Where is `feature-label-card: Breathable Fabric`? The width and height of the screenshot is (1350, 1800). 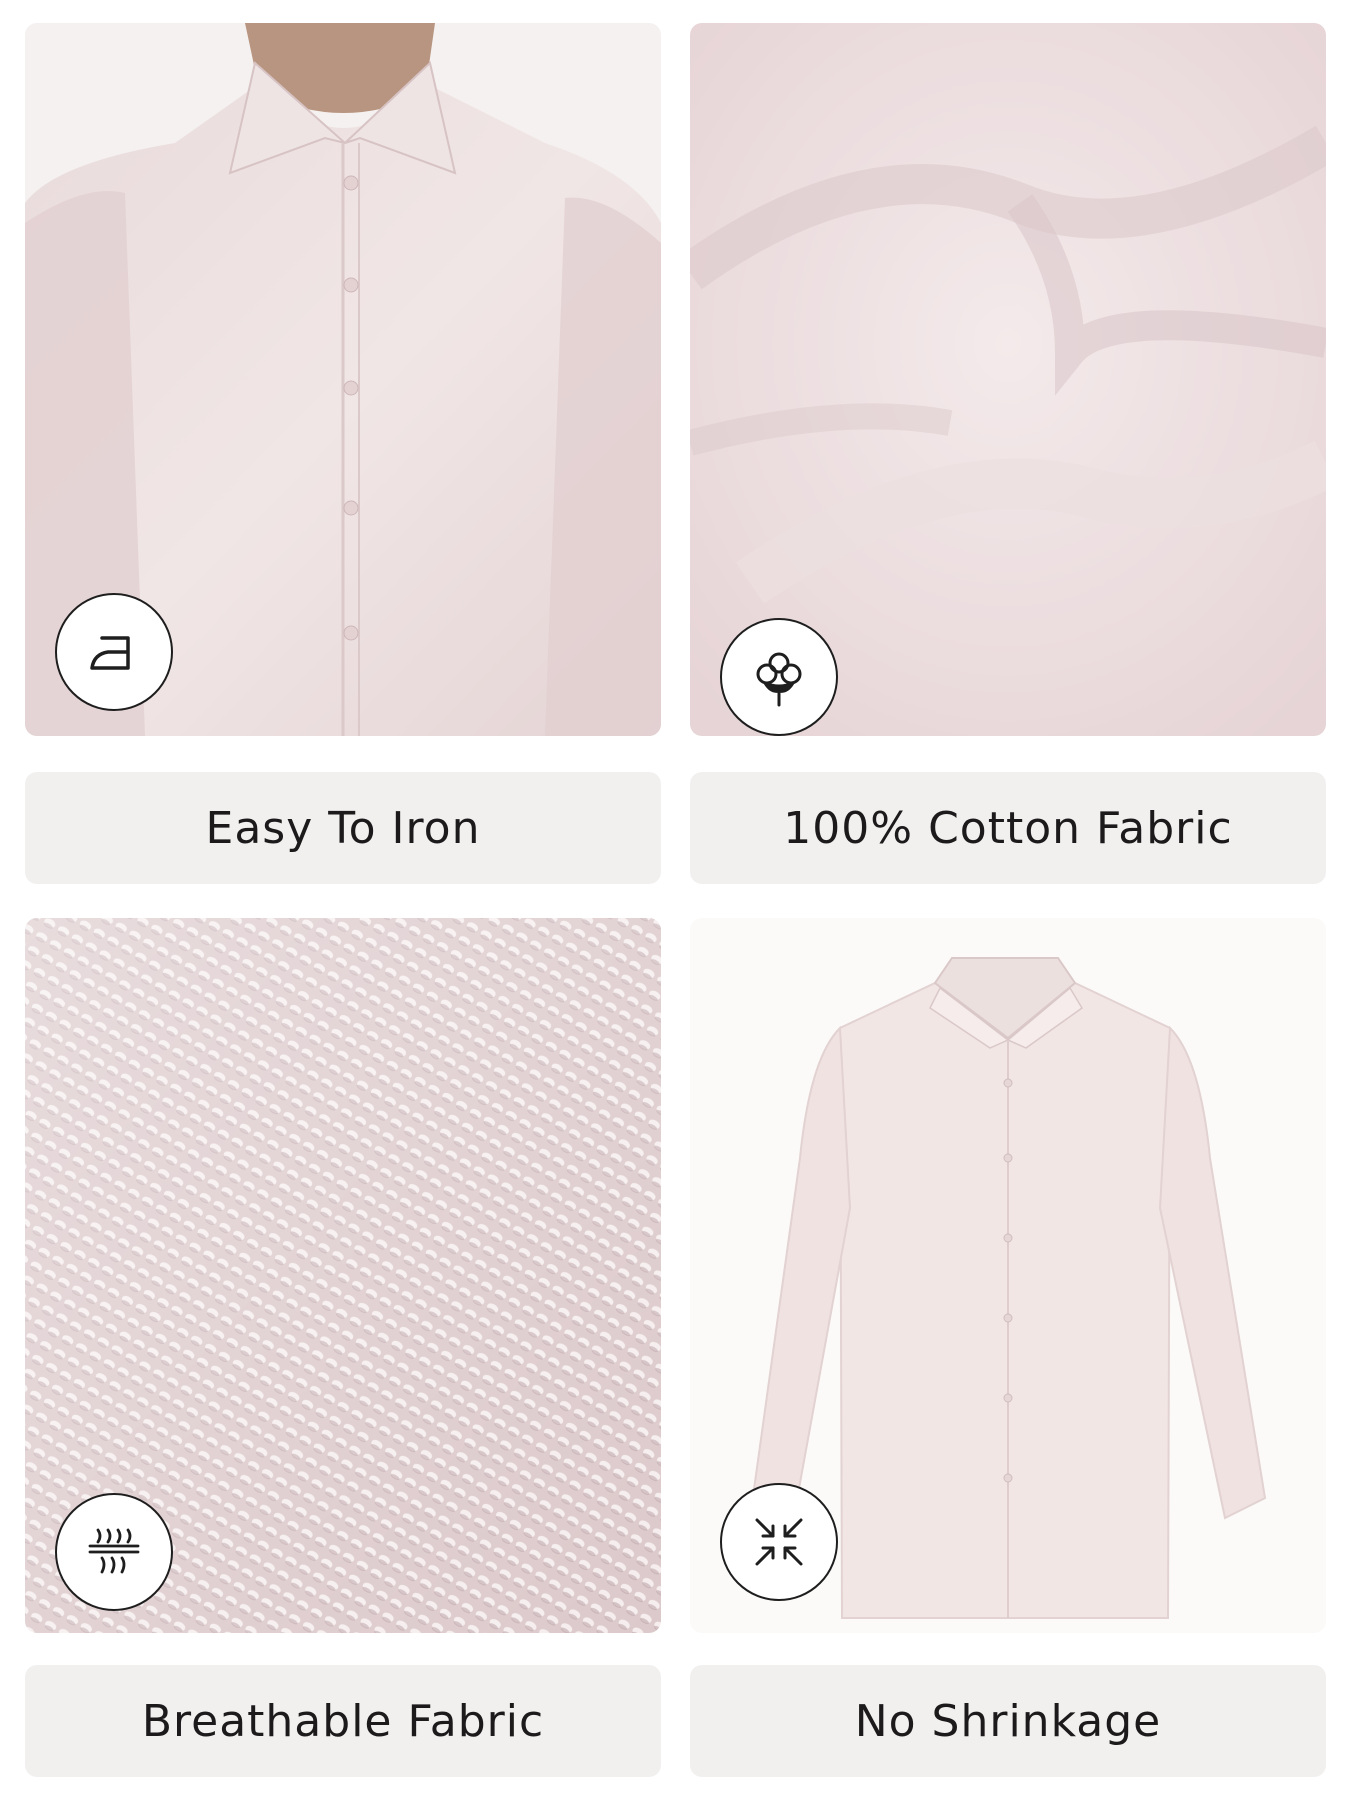 feature-label-card: Breathable Fabric is located at coordinates (343, 1721).